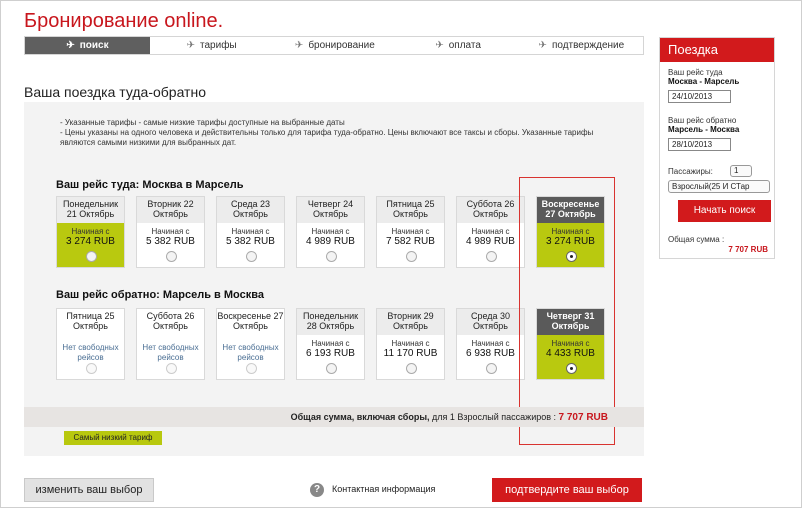 The height and width of the screenshot is (508, 802). I want to click on lowest-fare-badge: Самый низкий тариф, so click(113, 438).